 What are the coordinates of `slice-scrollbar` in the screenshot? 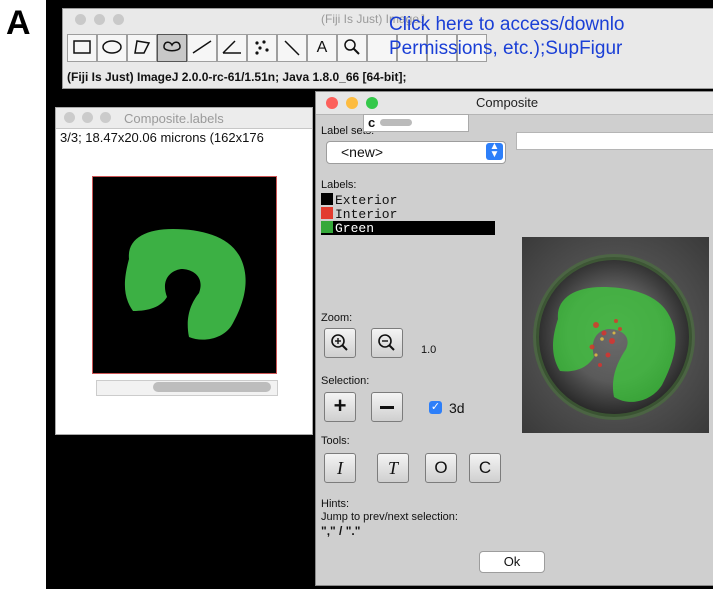 It's located at (187, 388).